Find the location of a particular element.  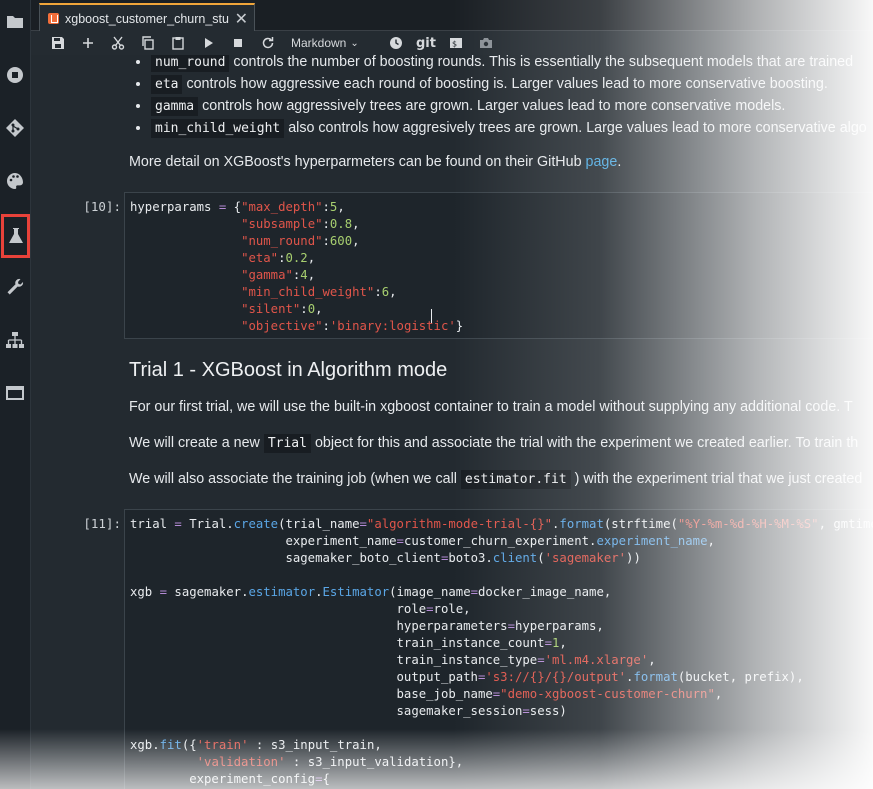

code-token: )) is located at coordinates (633, 558).